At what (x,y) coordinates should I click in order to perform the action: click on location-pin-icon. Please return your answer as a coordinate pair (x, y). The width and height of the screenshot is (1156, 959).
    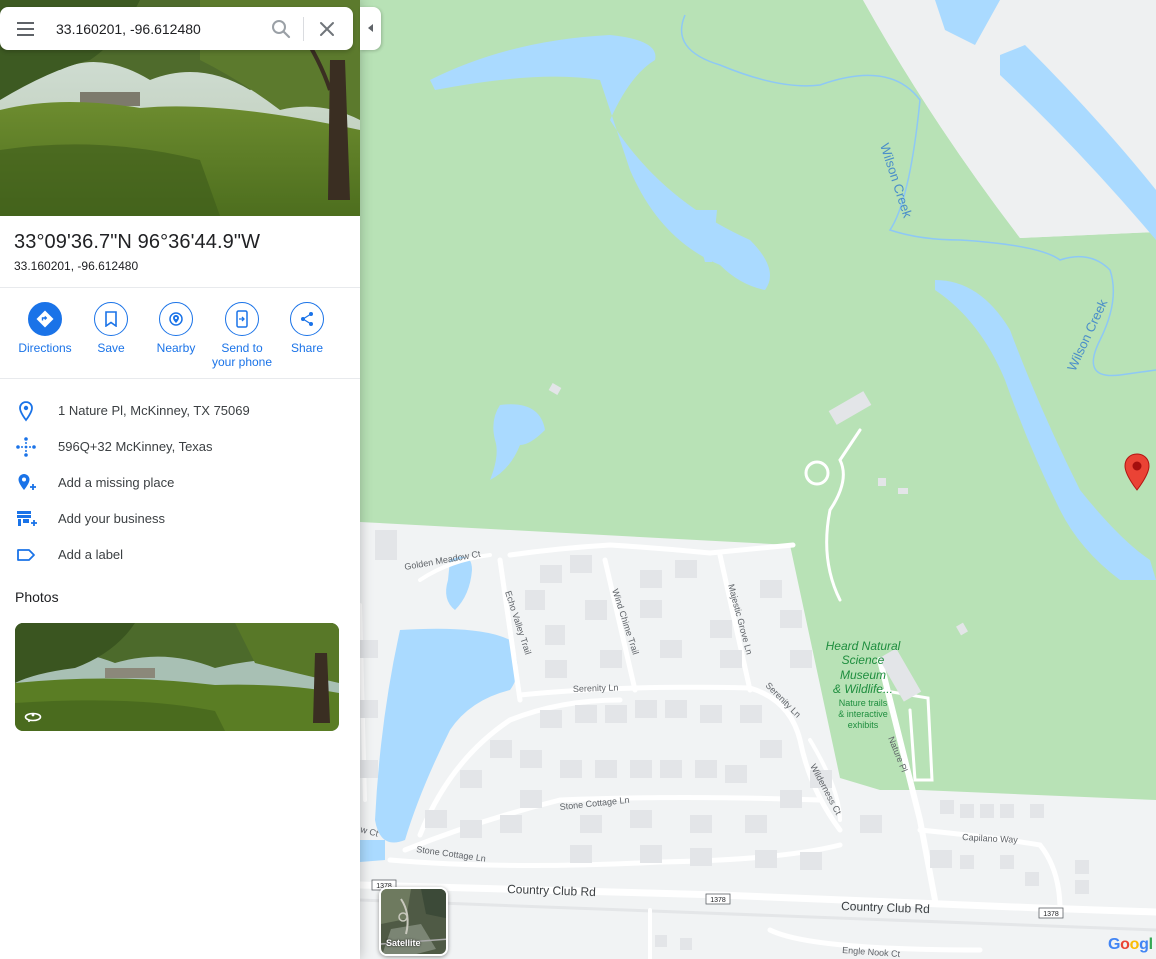
    Looking at the image, I should click on (26, 411).